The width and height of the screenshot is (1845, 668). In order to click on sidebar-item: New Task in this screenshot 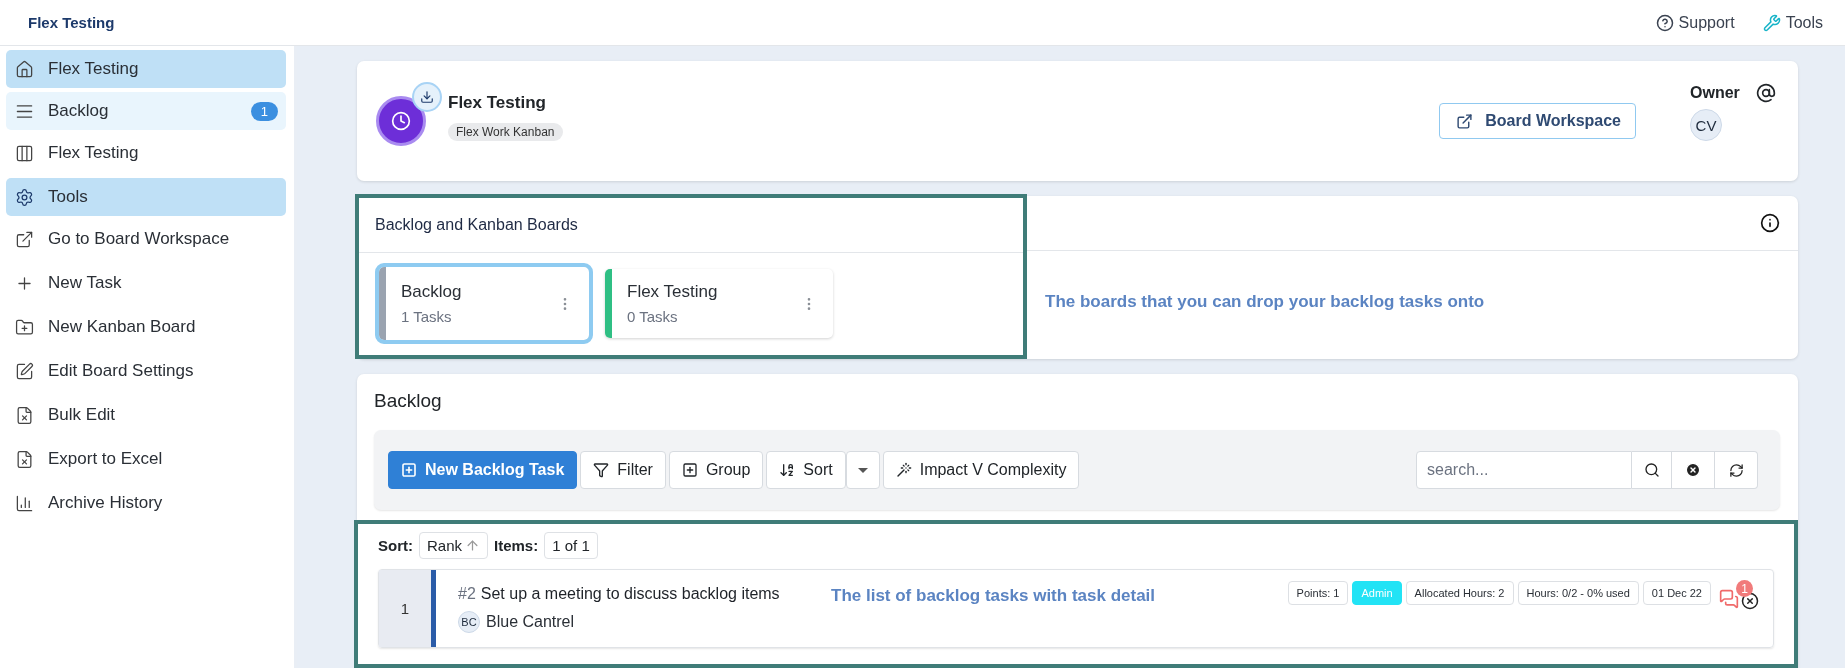, I will do `click(146, 283)`.